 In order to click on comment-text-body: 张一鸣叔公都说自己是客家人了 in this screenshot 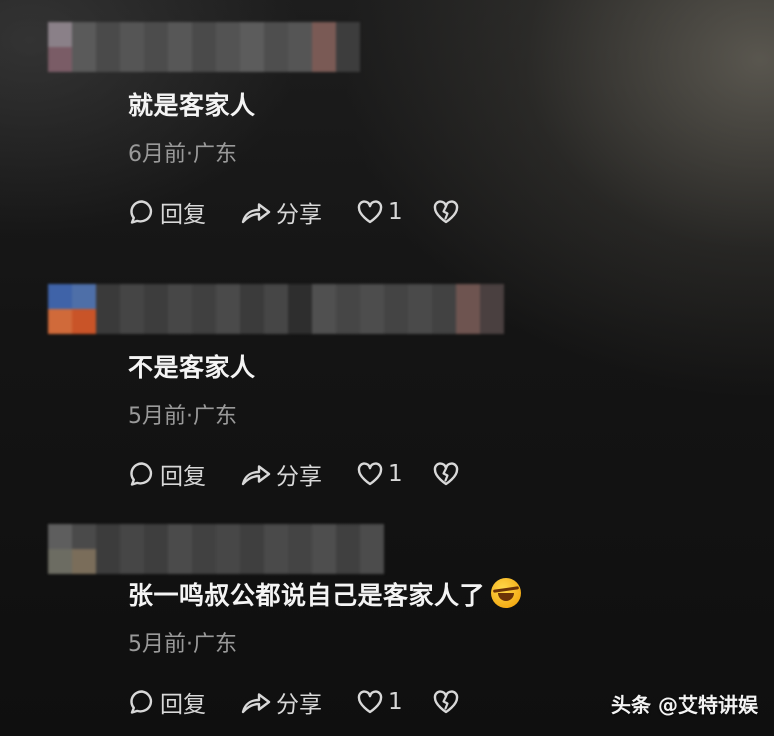, I will do `click(307, 595)`.